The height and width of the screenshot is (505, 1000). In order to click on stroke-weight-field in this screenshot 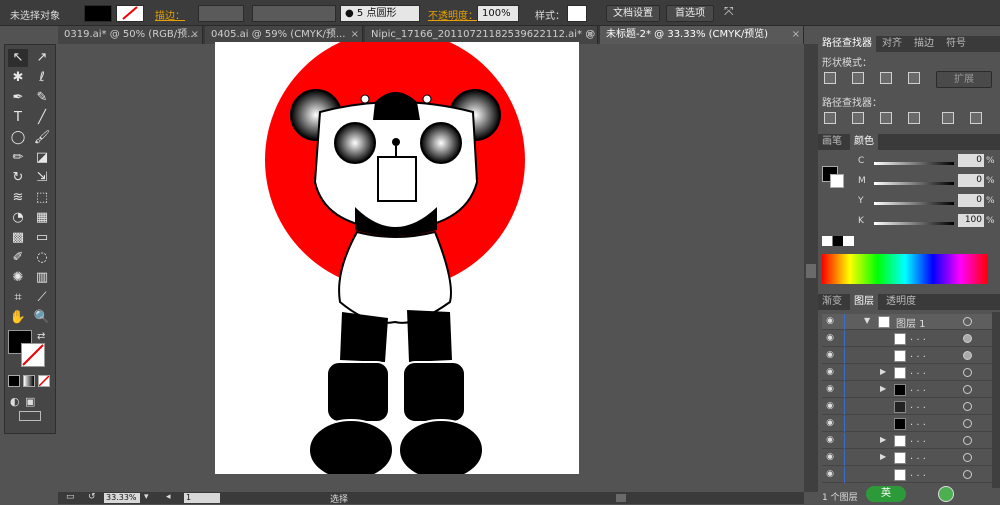, I will do `click(221, 13)`.